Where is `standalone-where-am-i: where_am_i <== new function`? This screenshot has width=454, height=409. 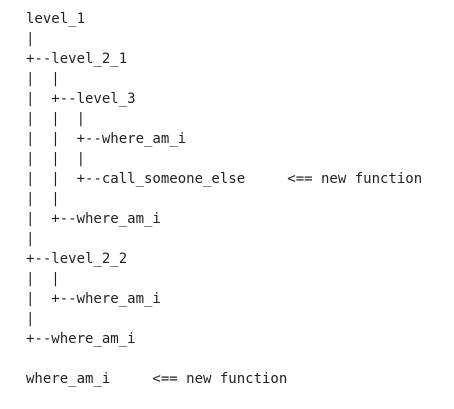
standalone-where-am-i: where_am_i <== new function is located at coordinates (157, 379).